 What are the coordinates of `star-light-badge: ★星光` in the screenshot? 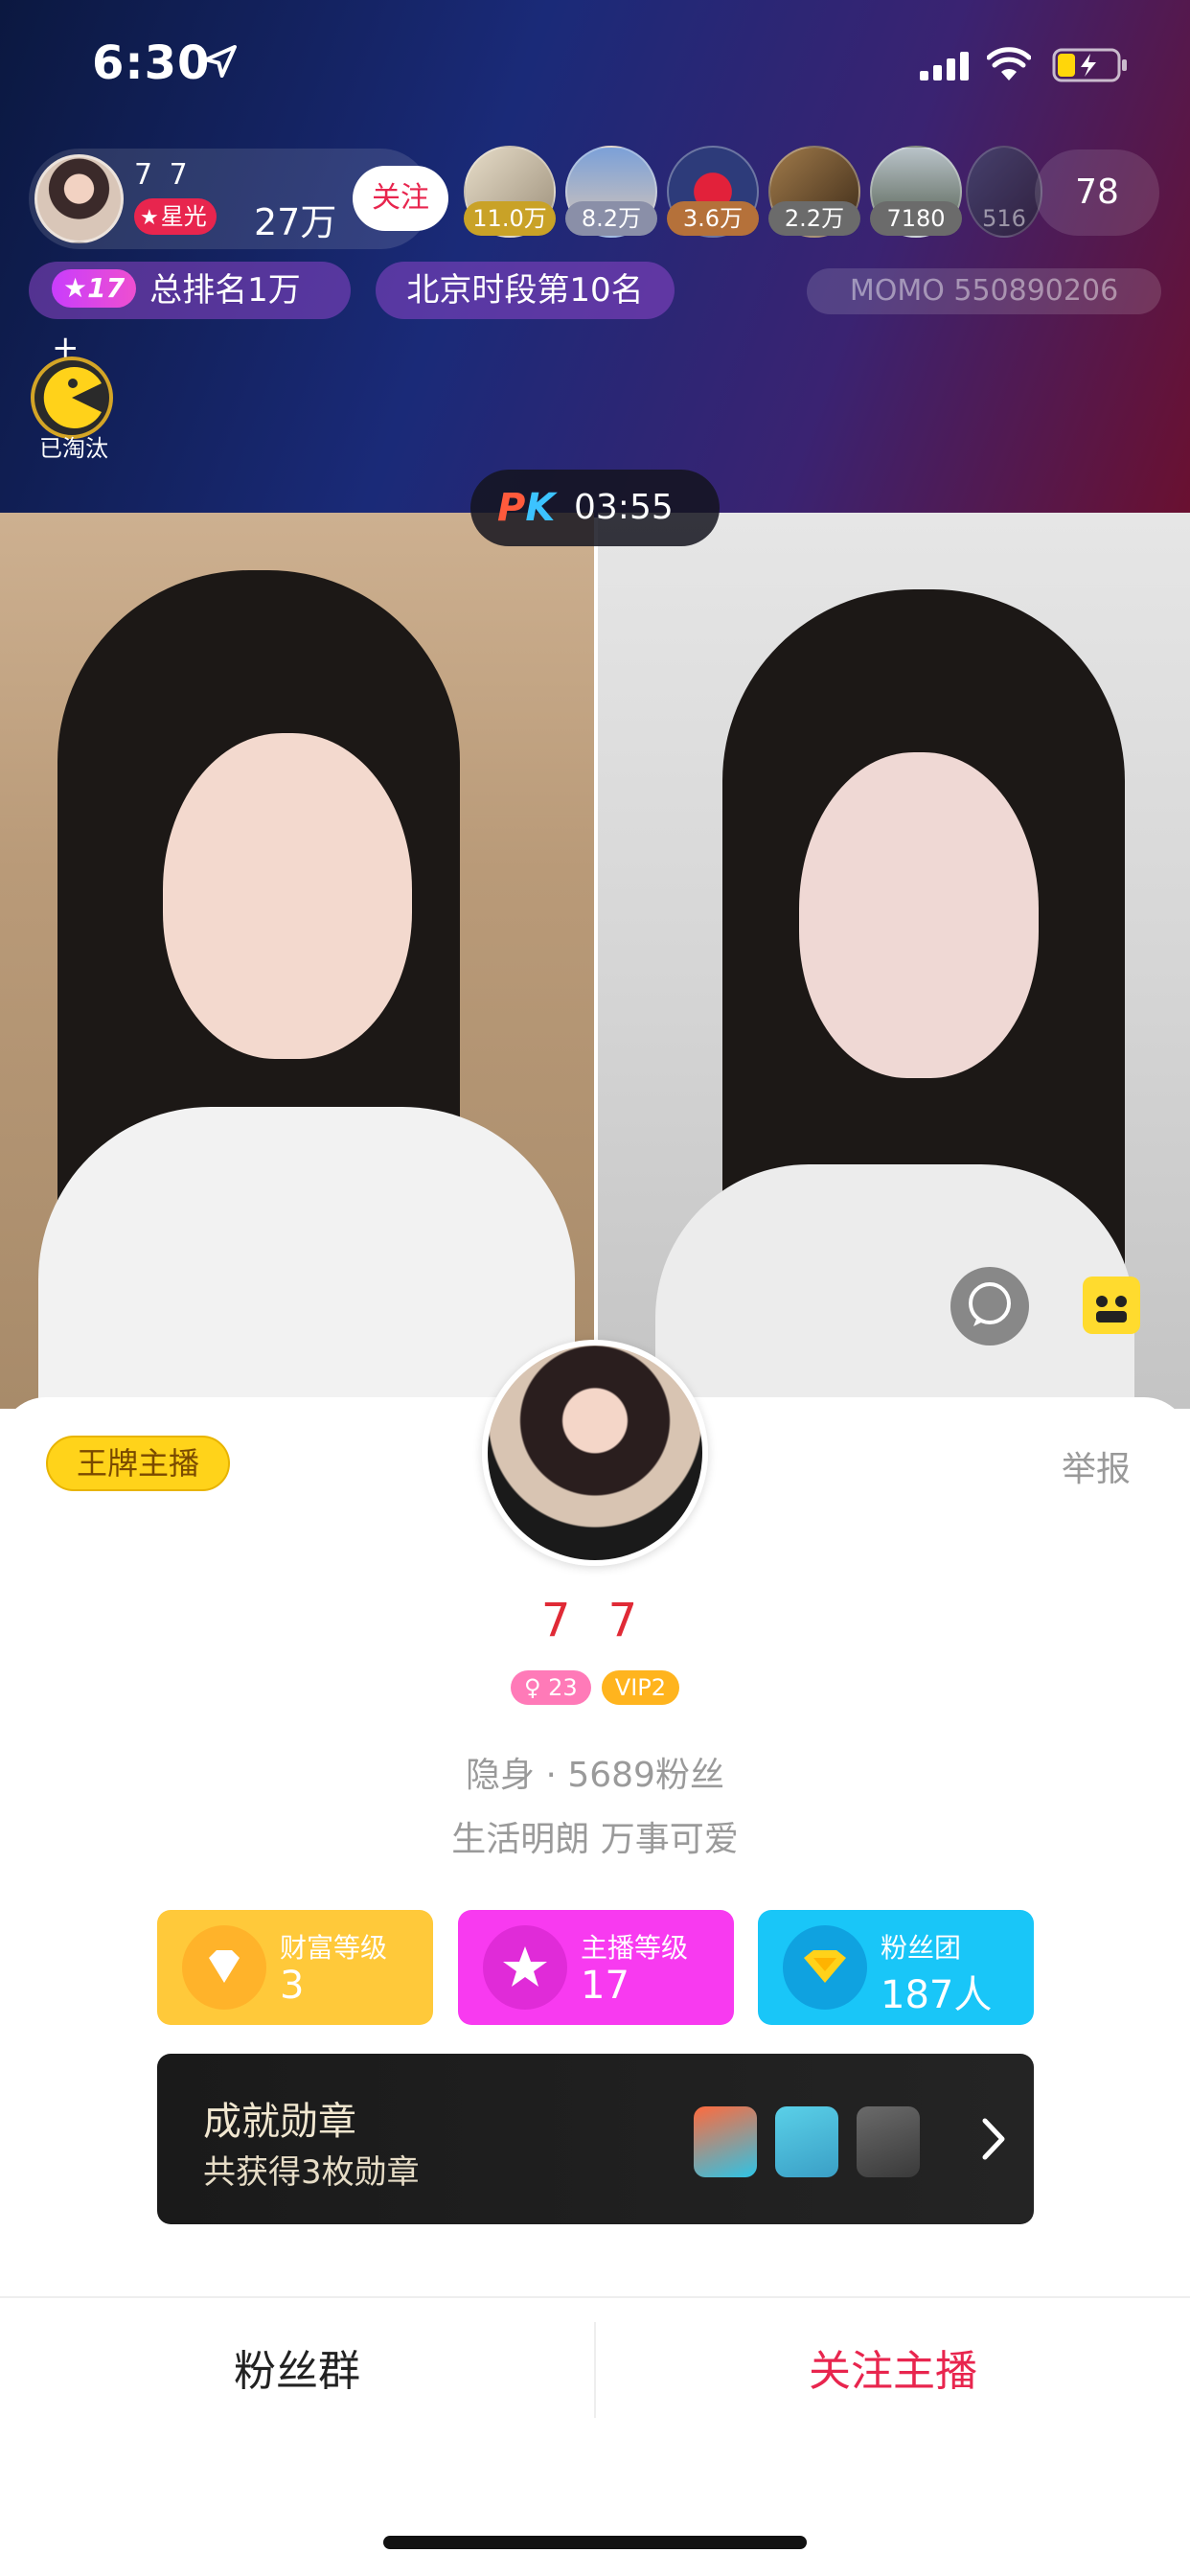 It's located at (175, 216).